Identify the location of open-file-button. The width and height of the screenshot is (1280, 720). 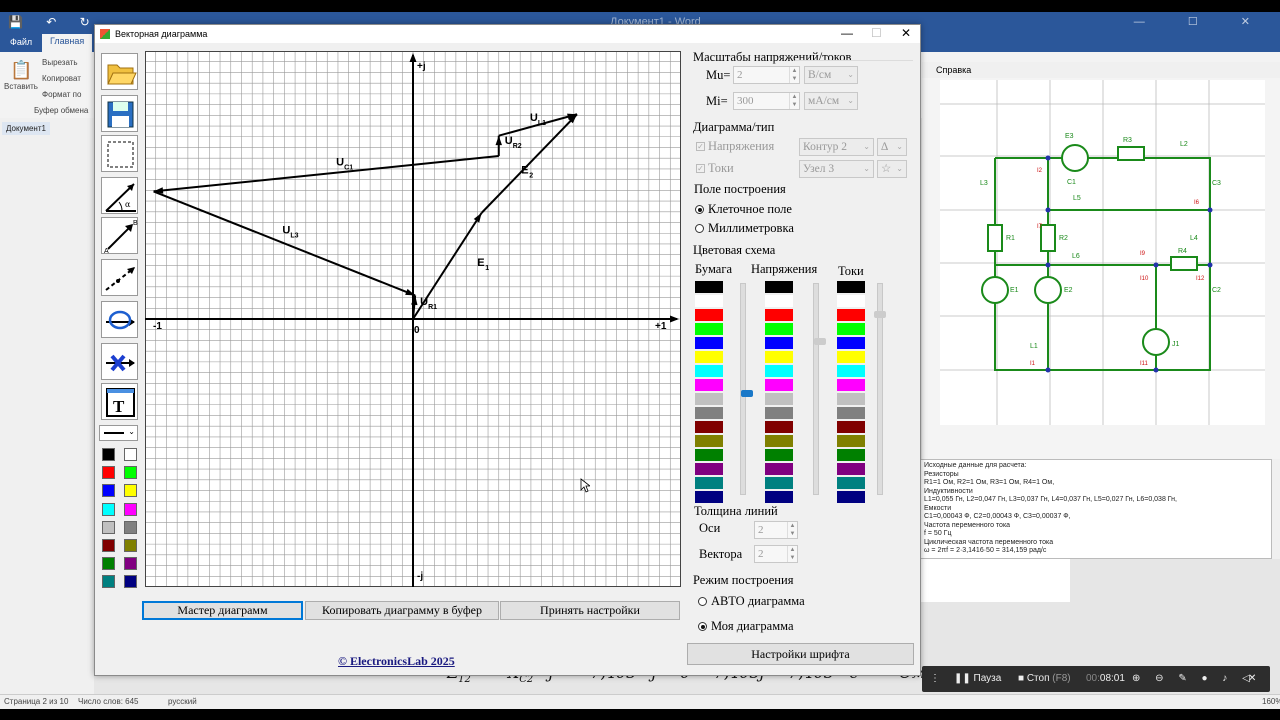
(119, 71).